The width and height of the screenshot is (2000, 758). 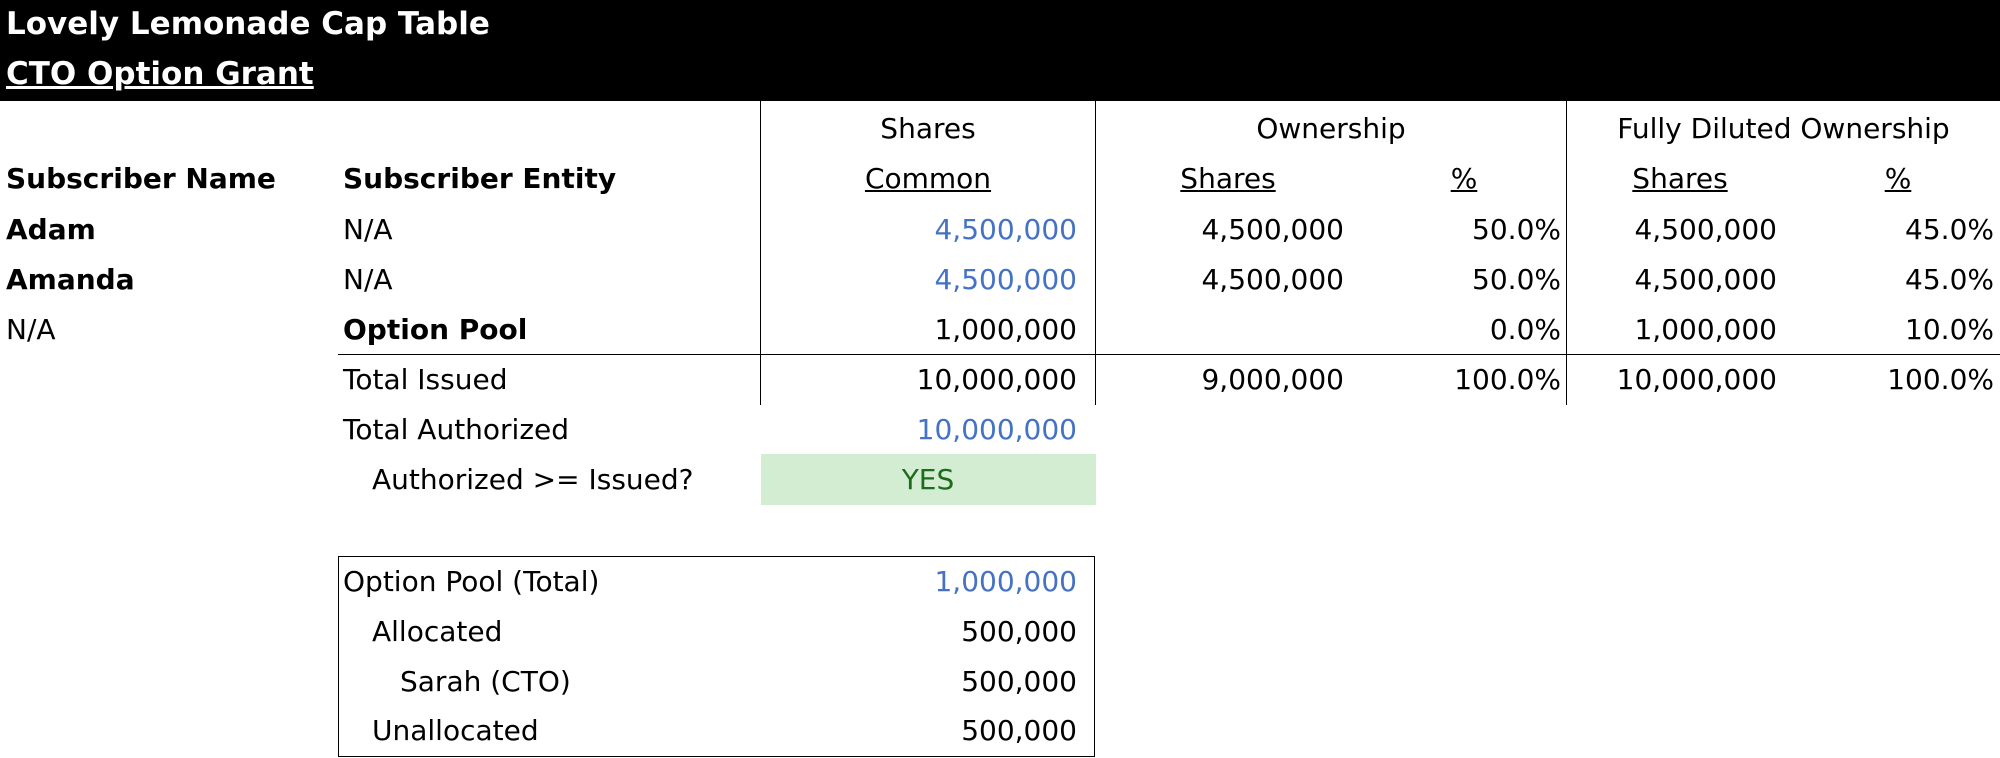 I want to click on option-pool-total-label: Option Pool (Total), so click(x=471, y=581).